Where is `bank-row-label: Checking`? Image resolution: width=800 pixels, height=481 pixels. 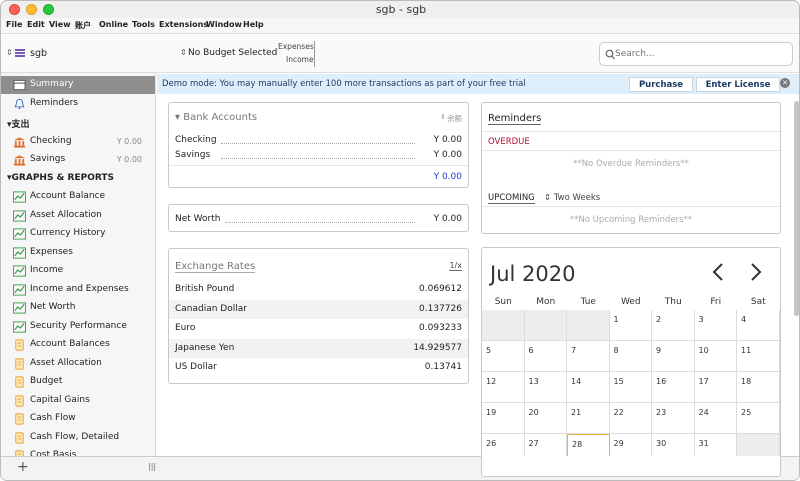 bank-row-label: Checking is located at coordinates (196, 140).